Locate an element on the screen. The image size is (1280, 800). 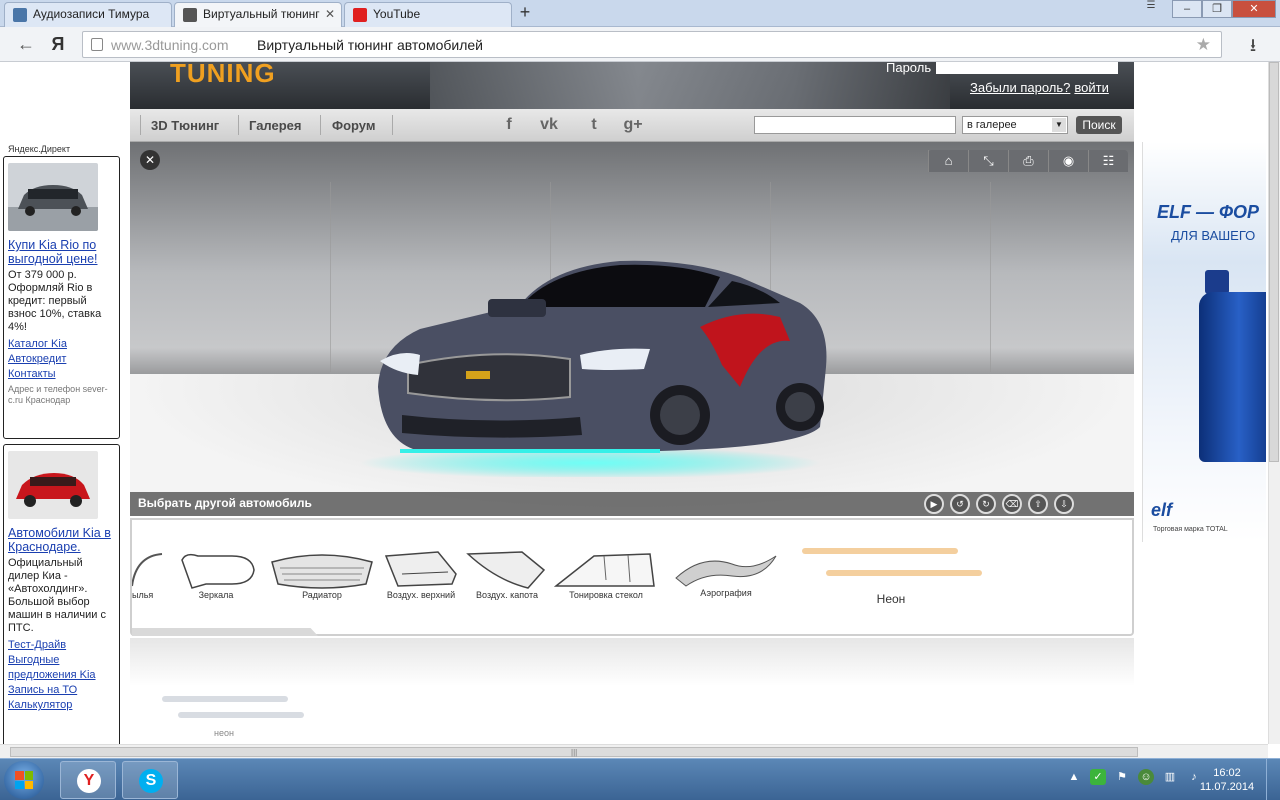
vertical-scrollbar is located at coordinates (1274, 403).